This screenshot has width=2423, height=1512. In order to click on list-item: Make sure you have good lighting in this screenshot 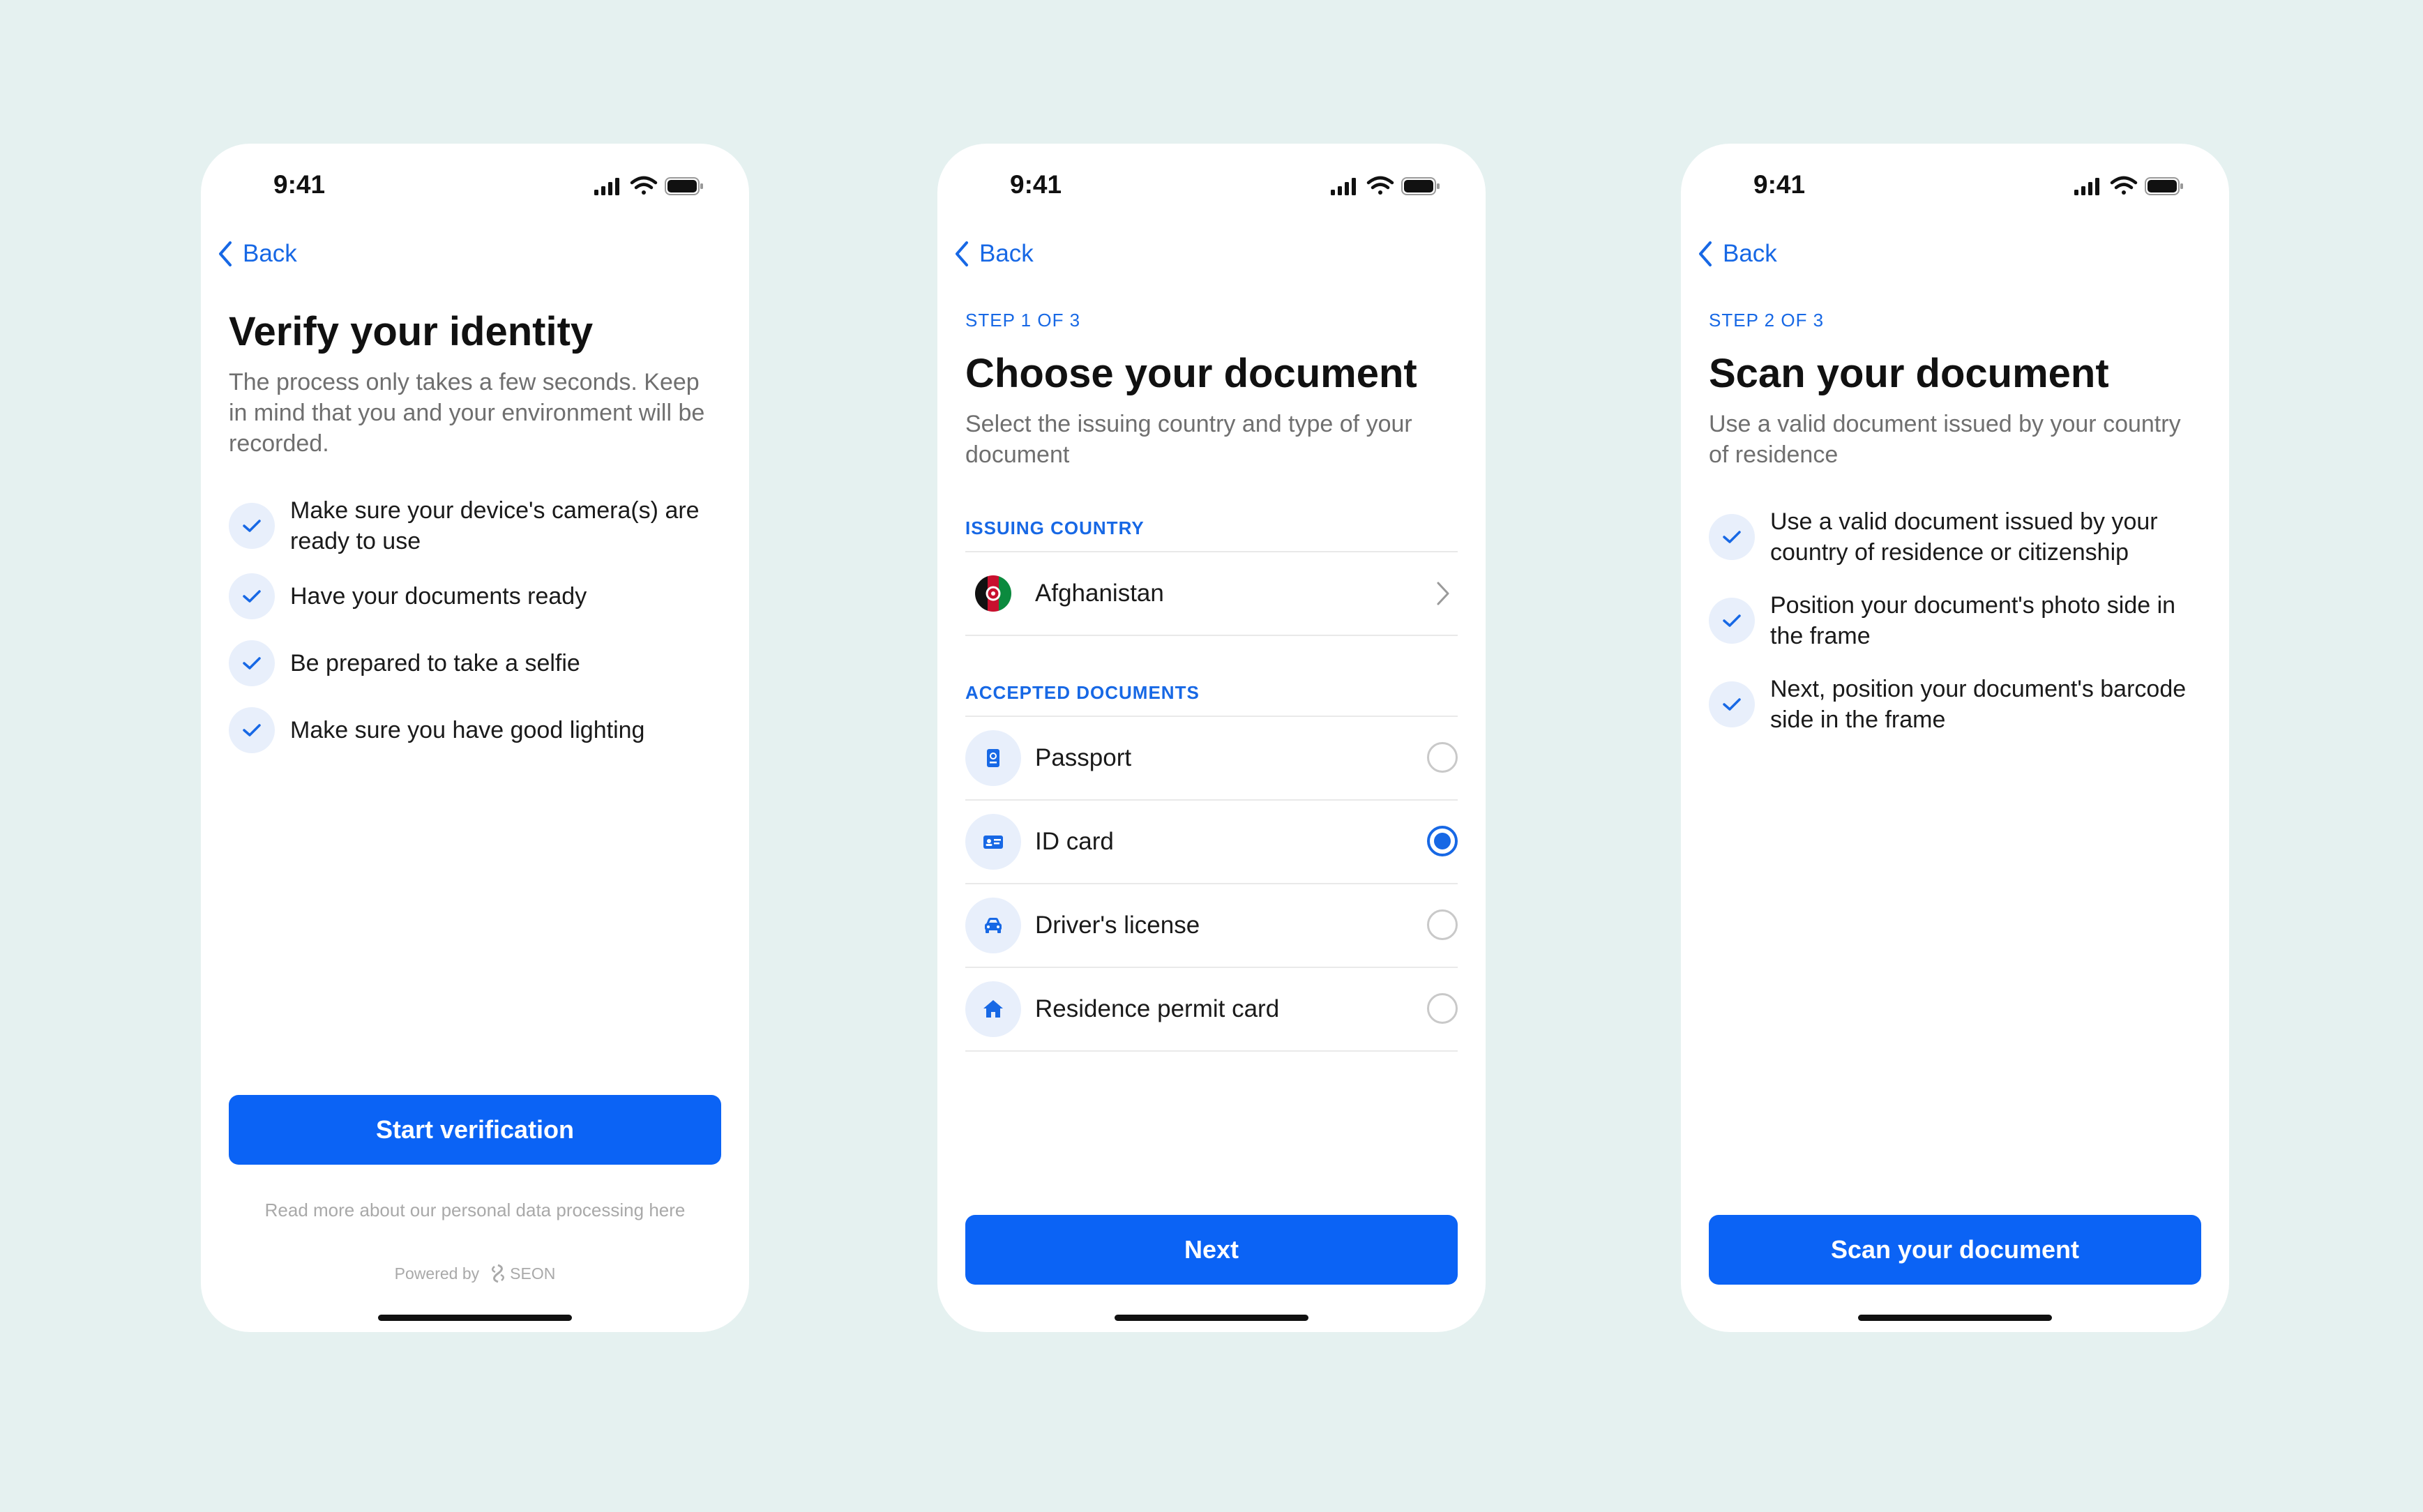, I will do `click(476, 730)`.